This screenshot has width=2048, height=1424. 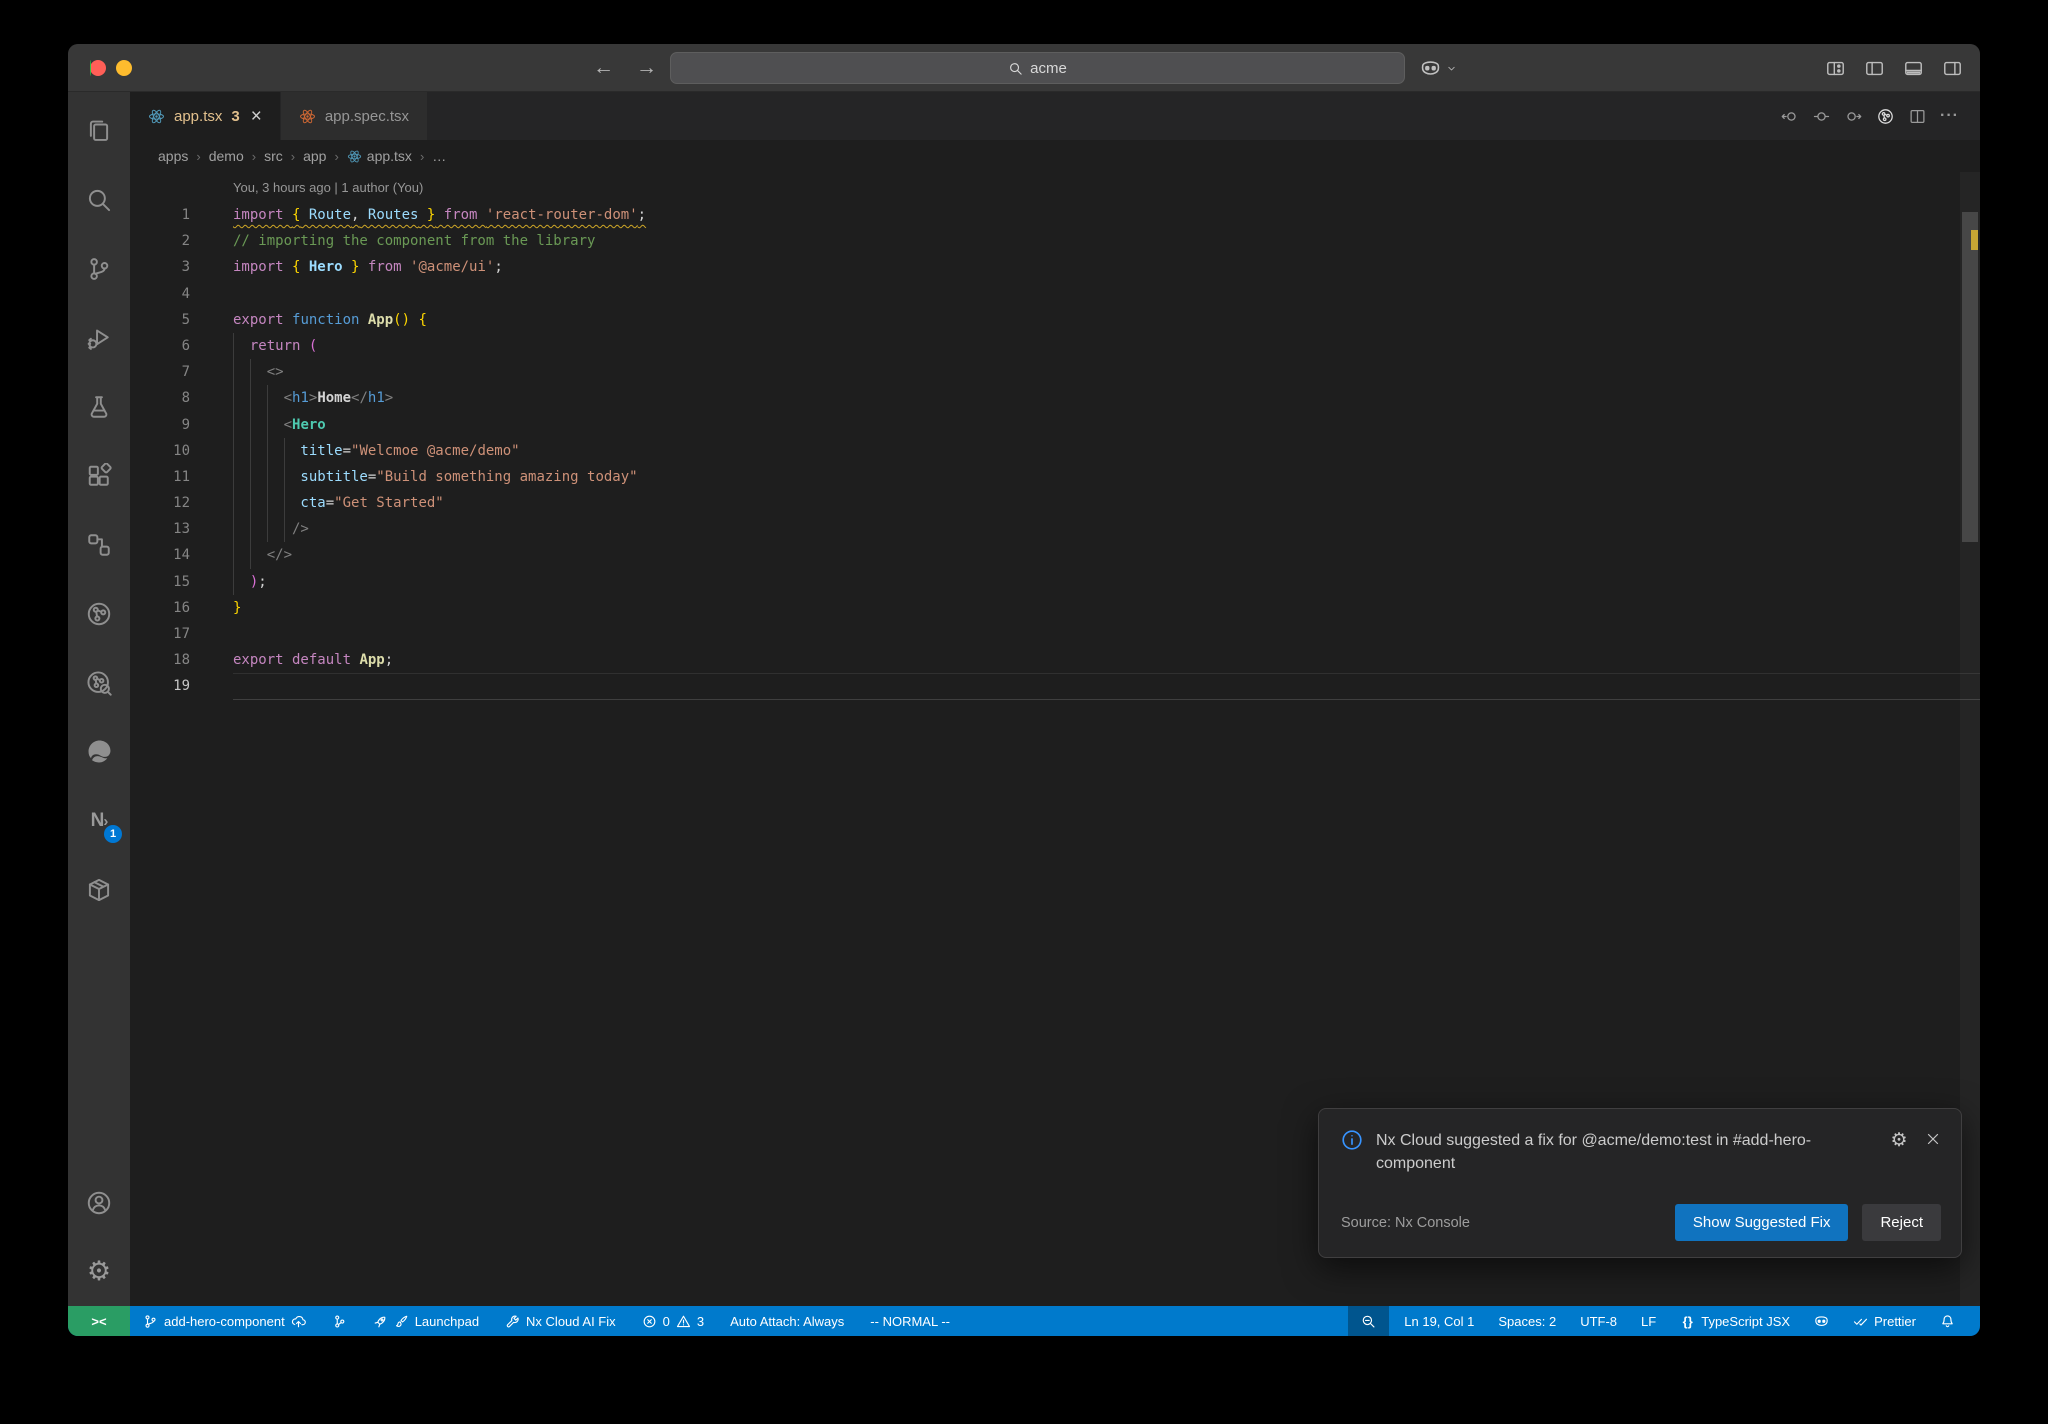 I want to click on title-bar: ← → acme, so click(x=1024, y=68).